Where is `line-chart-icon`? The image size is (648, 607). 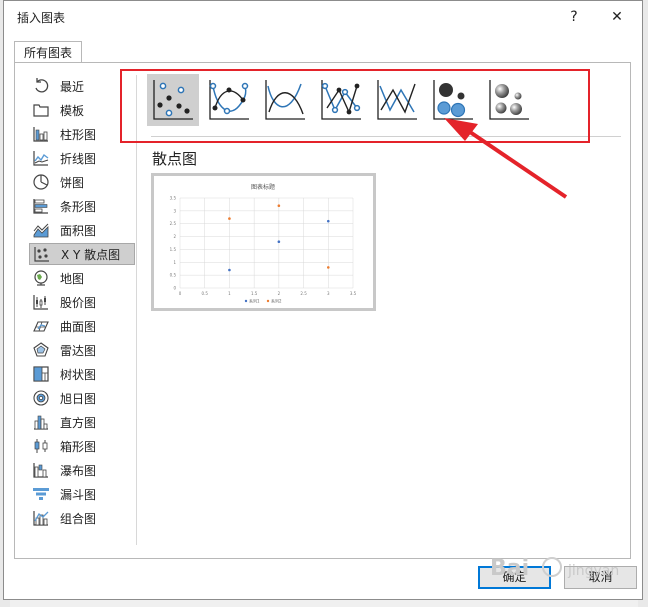
line-chart-icon is located at coordinates (41, 158).